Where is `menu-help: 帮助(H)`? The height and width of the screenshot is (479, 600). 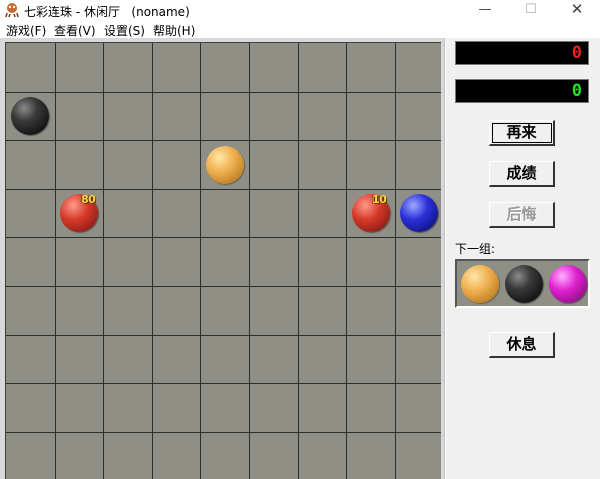 menu-help: 帮助(H) is located at coordinates (174, 30).